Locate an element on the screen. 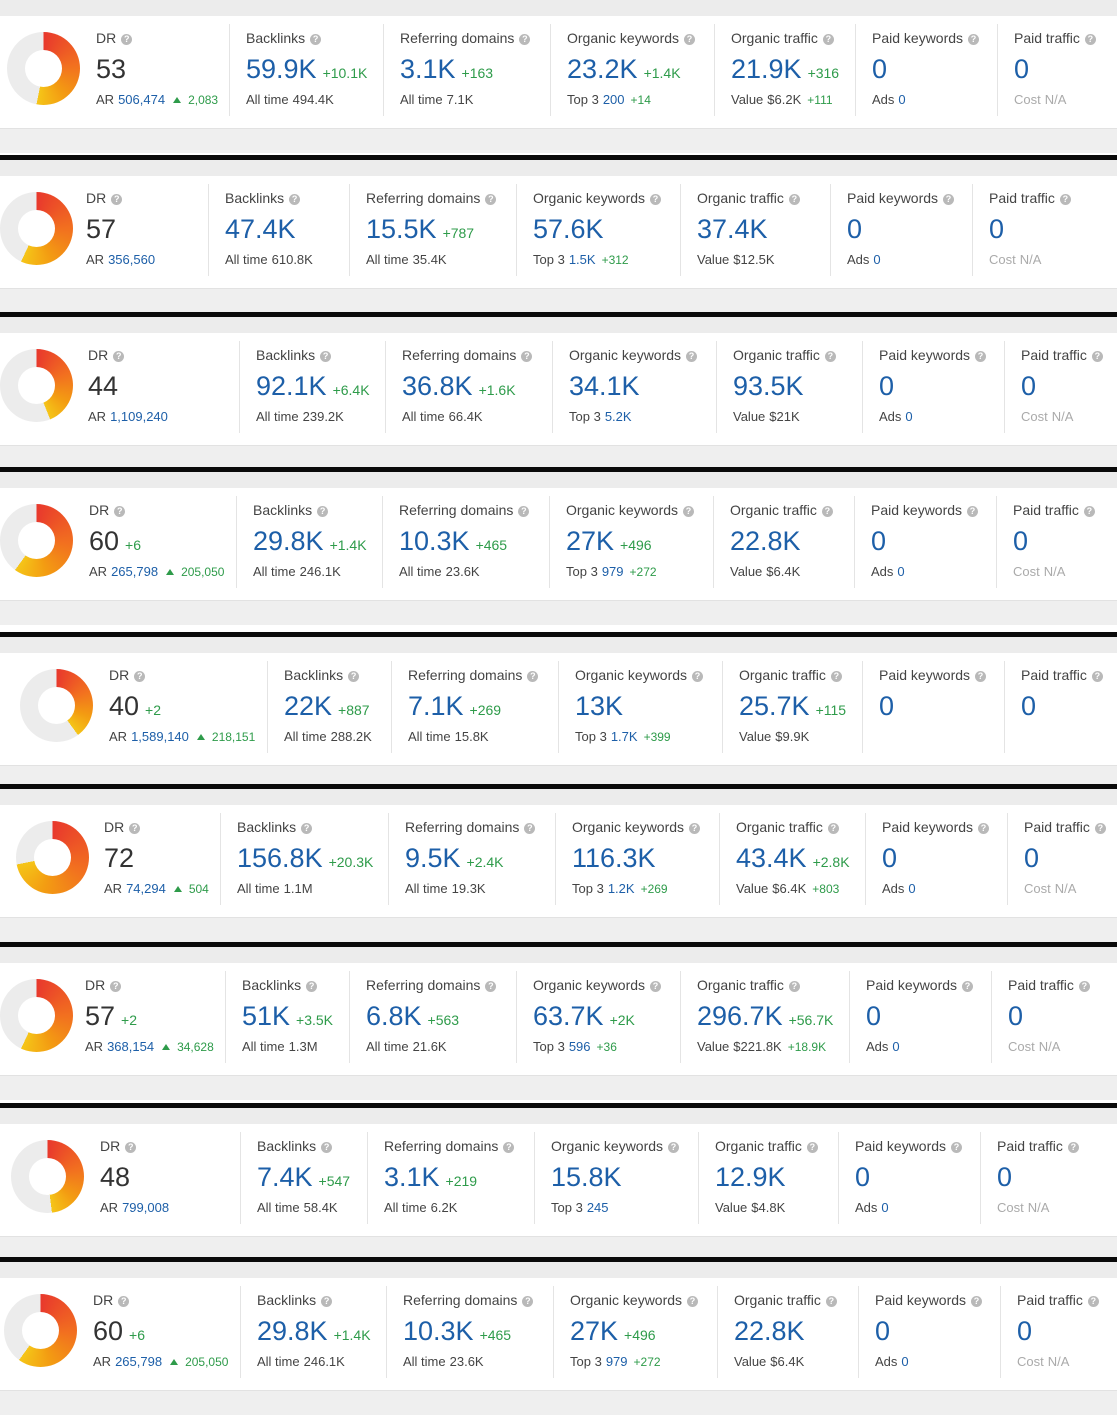 This screenshot has height=1415, width=1117. subline-value: 245 is located at coordinates (598, 1207).